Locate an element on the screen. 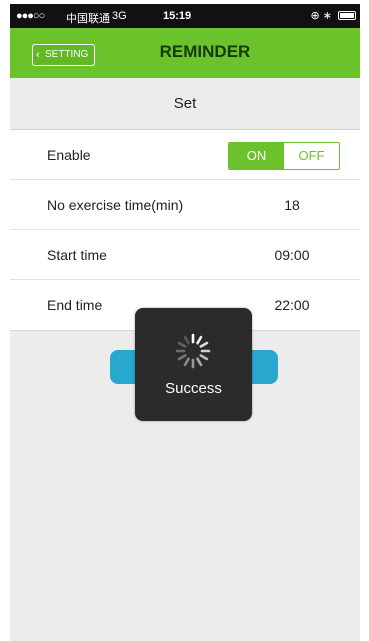  carrier-name: 中国联通 is located at coordinates (88, 19).